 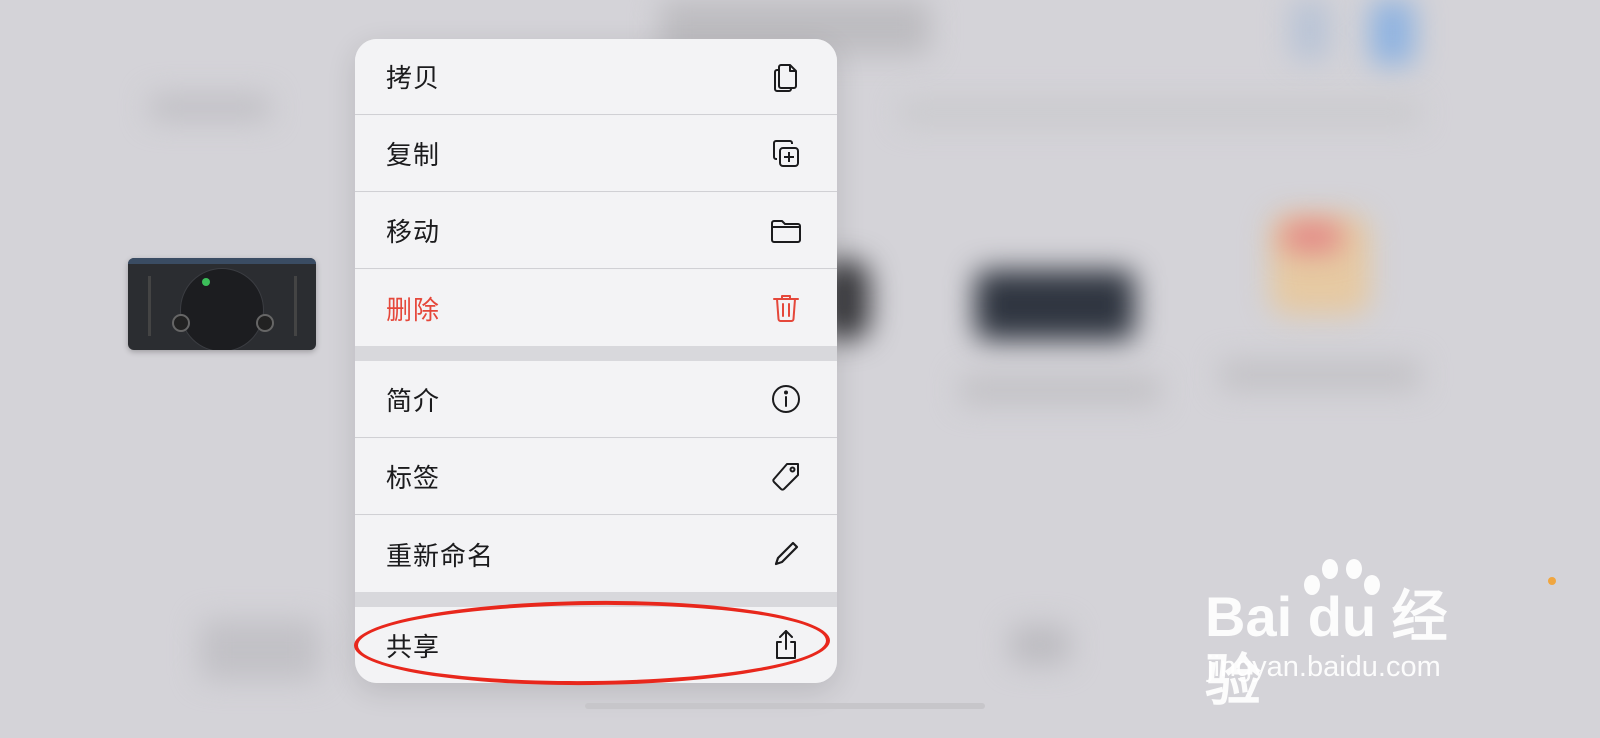 What do you see at coordinates (596, 477) in the screenshot?
I see `menu-item-tags: 标签` at bounding box center [596, 477].